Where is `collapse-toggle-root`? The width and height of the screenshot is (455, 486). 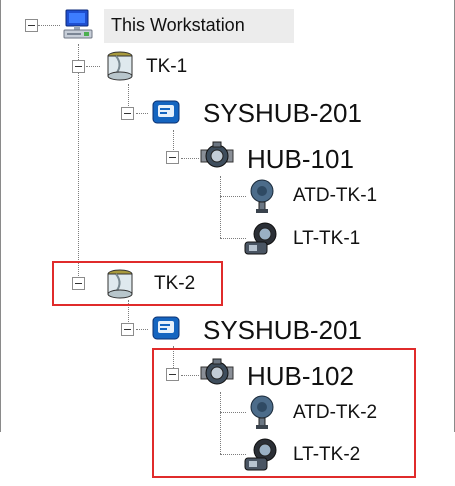 collapse-toggle-root is located at coordinates (31, 25).